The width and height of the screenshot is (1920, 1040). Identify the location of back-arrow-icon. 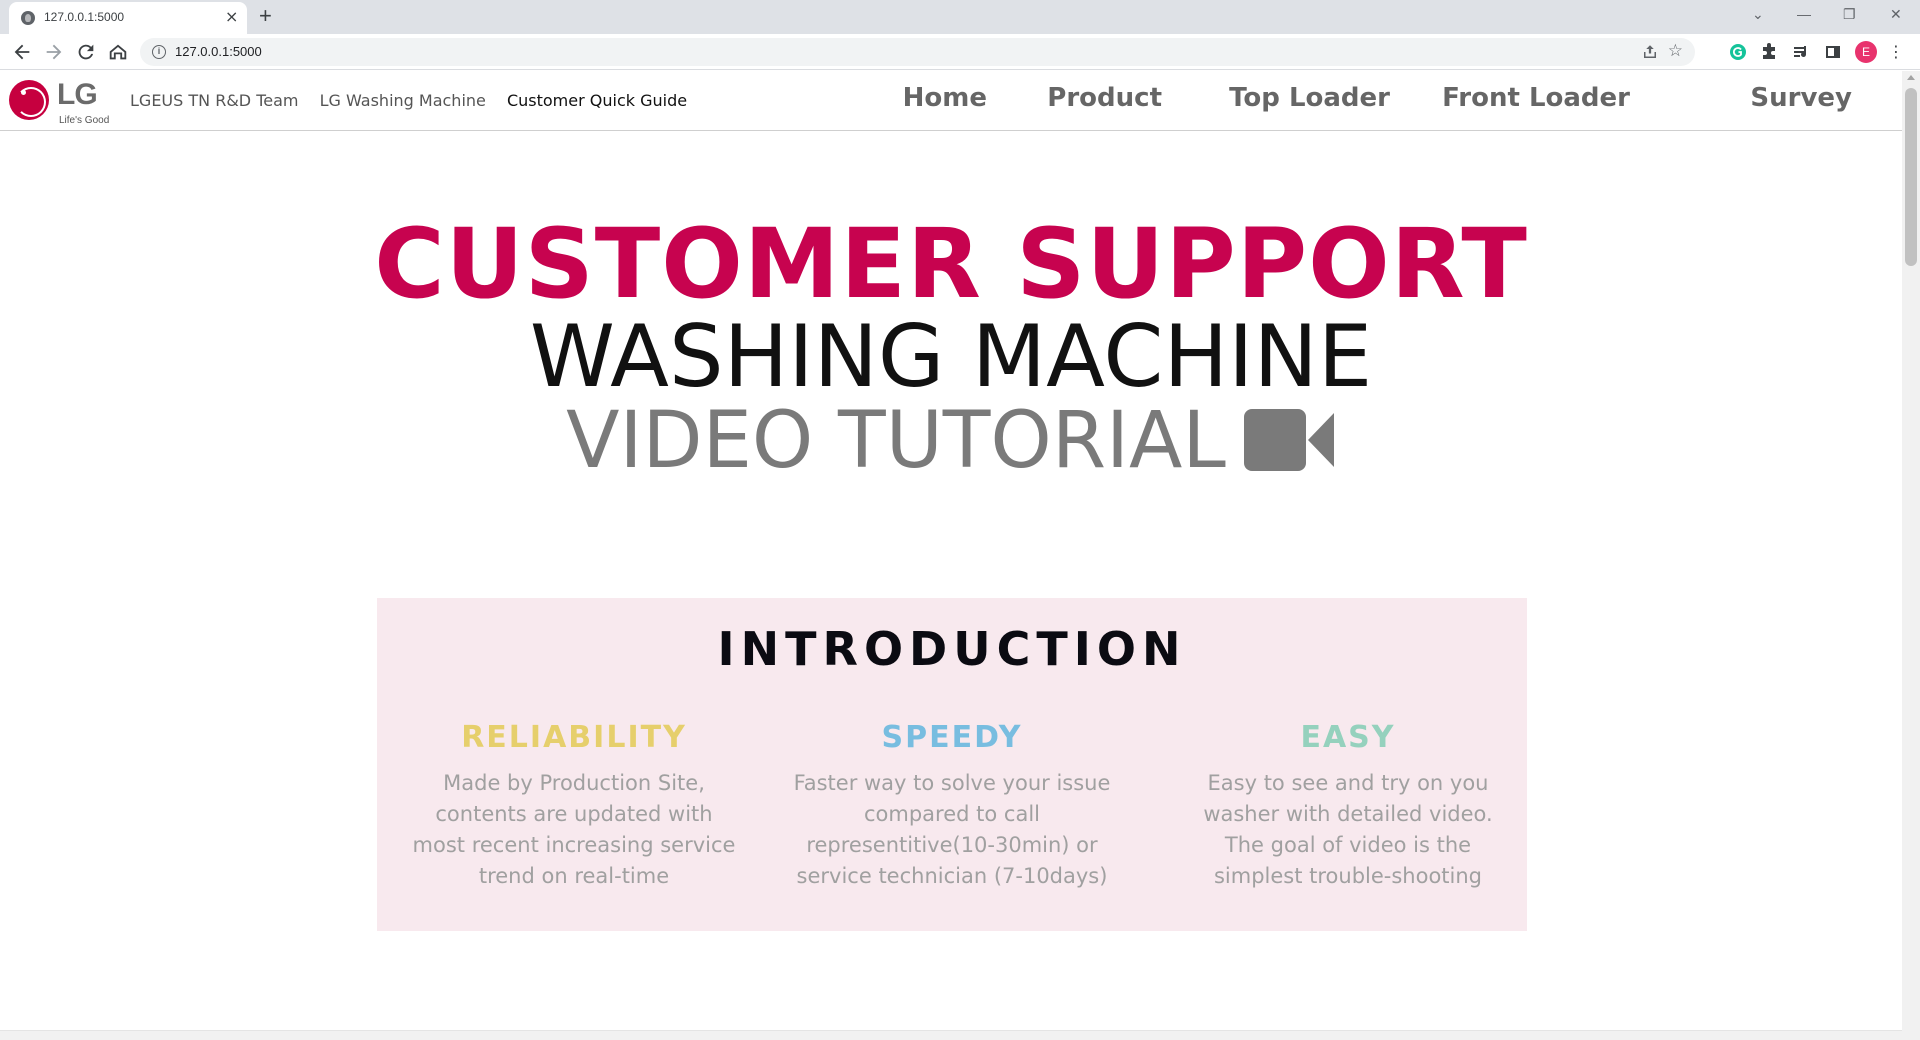
(22, 52).